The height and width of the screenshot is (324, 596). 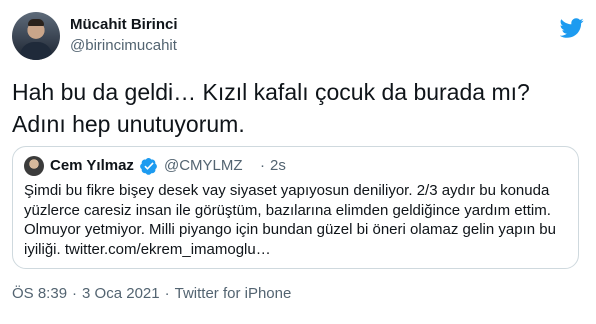 What do you see at coordinates (298, 35) in the screenshot?
I see `tweet-header: Mücahit Birinci @birincimucahit` at bounding box center [298, 35].